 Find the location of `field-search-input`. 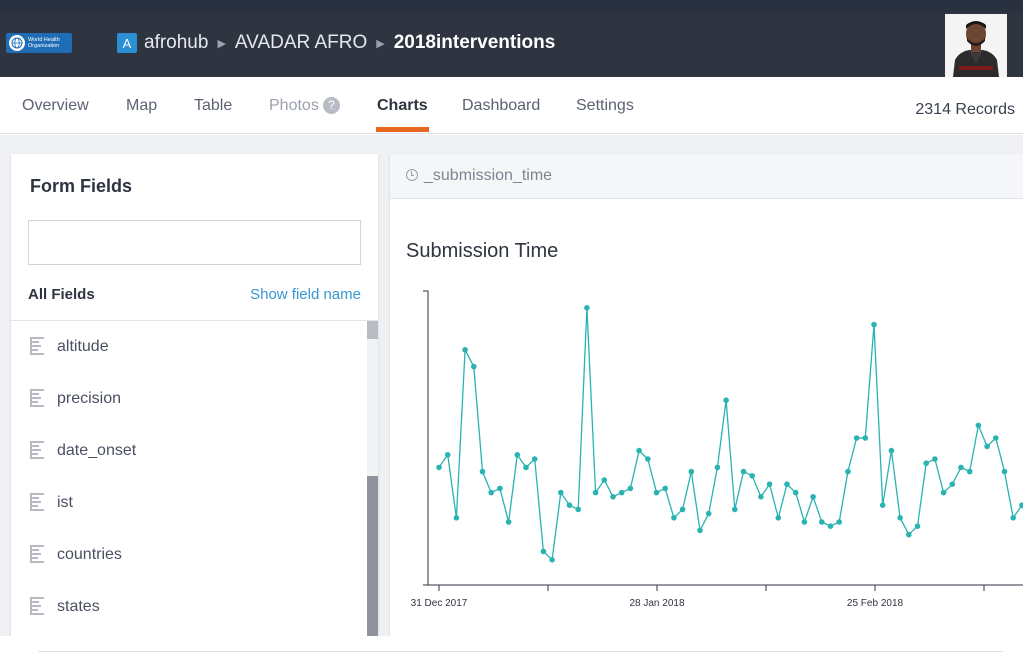

field-search-input is located at coordinates (194, 242).